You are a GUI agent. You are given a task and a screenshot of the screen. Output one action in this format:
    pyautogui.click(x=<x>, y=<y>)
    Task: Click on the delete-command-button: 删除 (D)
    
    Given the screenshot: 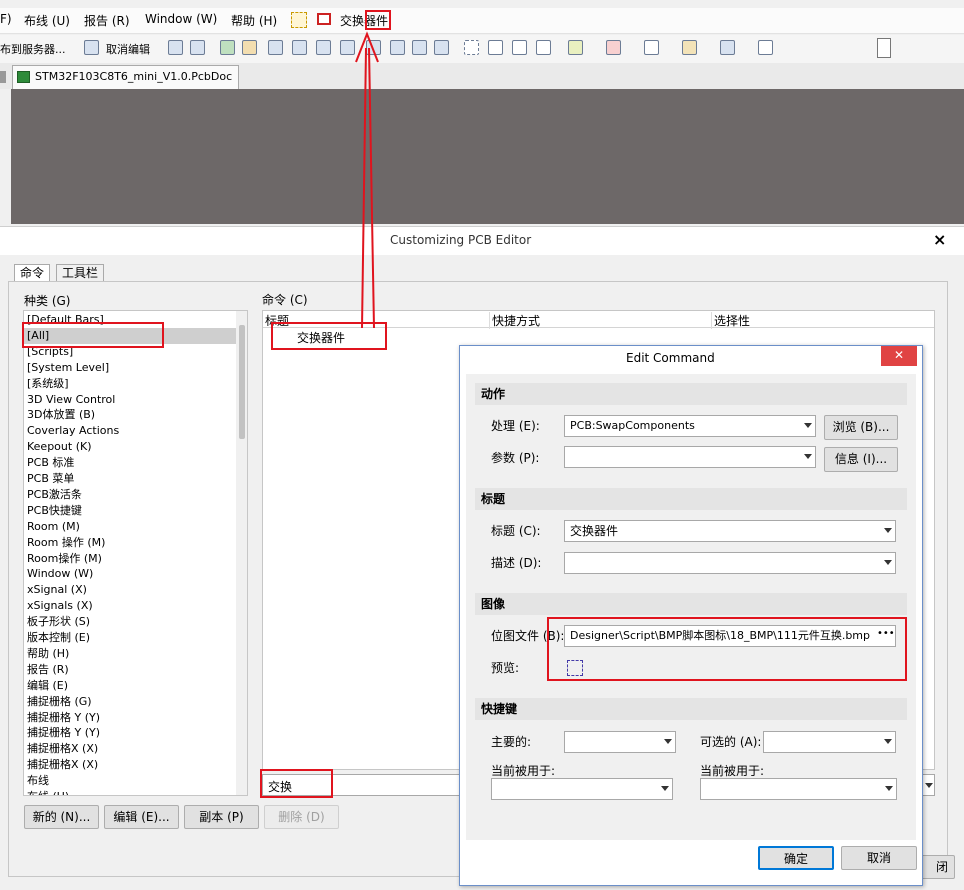 What is the action you would take?
    pyautogui.click(x=301, y=817)
    